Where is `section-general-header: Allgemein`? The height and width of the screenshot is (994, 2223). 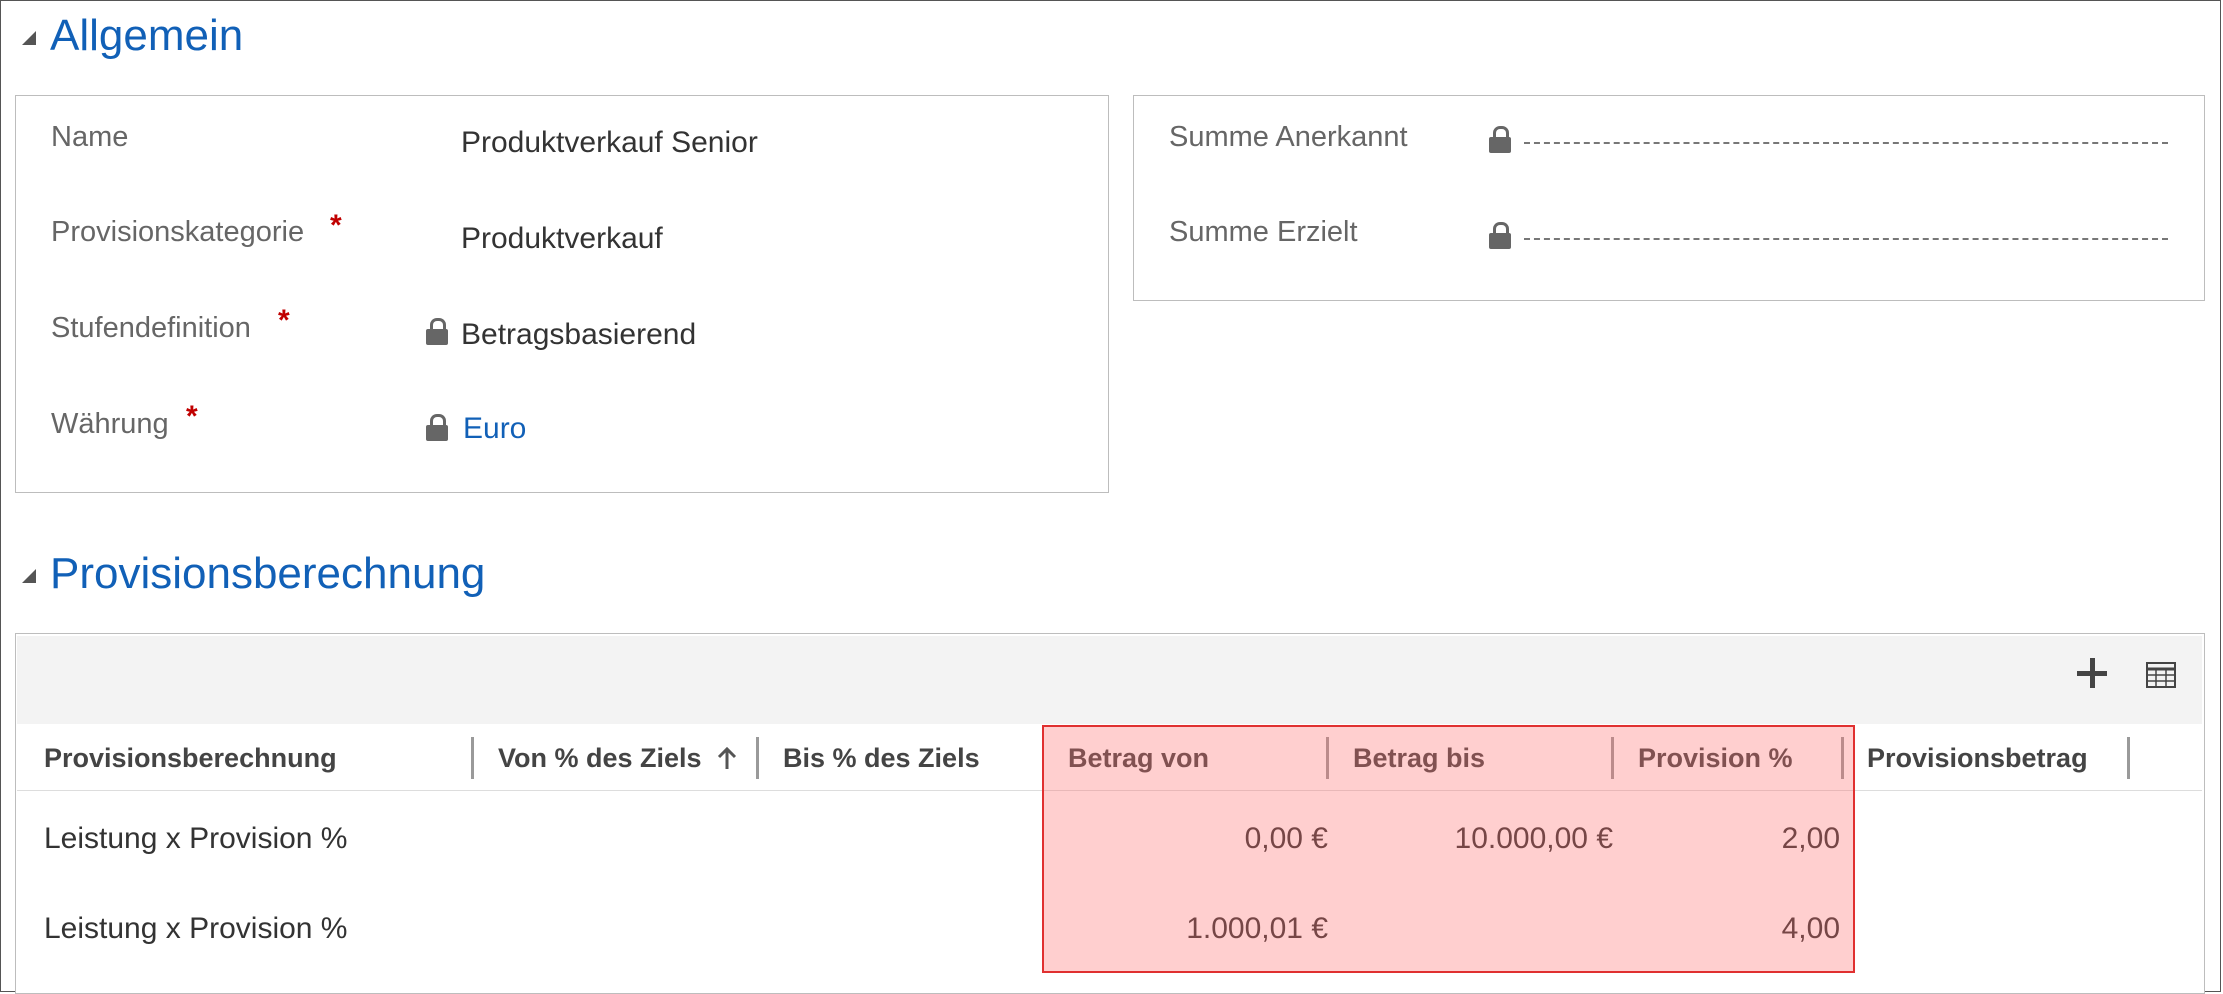
section-general-header: Allgemein is located at coordinates (132, 36).